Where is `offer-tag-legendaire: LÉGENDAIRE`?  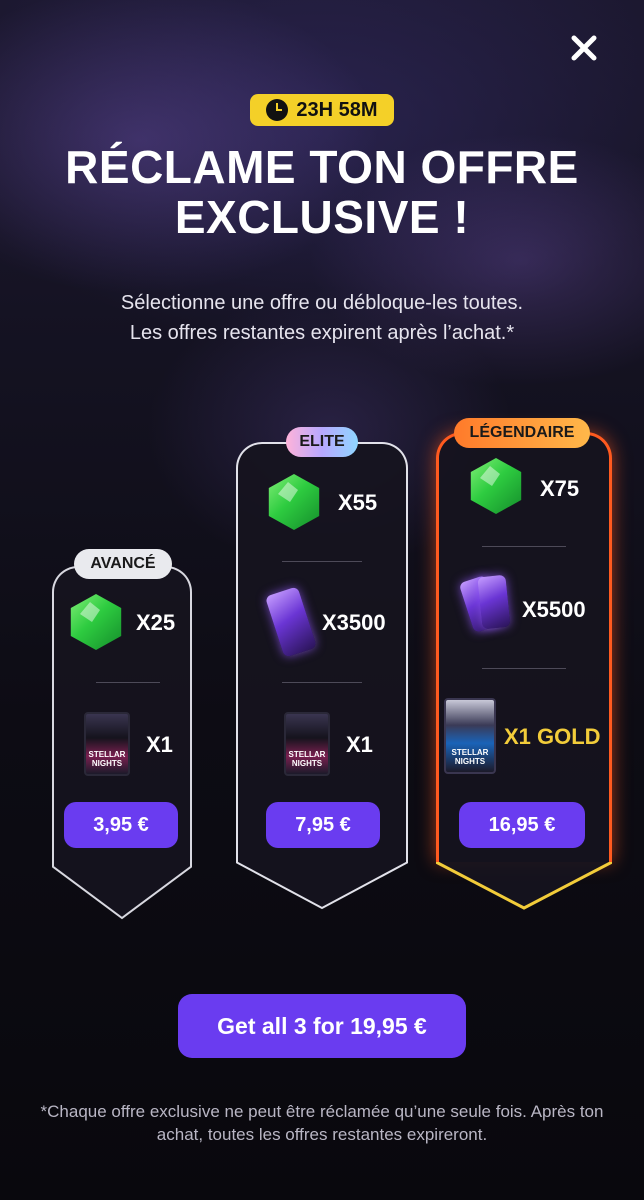
offer-tag-legendaire: LÉGENDAIRE is located at coordinates (522, 433).